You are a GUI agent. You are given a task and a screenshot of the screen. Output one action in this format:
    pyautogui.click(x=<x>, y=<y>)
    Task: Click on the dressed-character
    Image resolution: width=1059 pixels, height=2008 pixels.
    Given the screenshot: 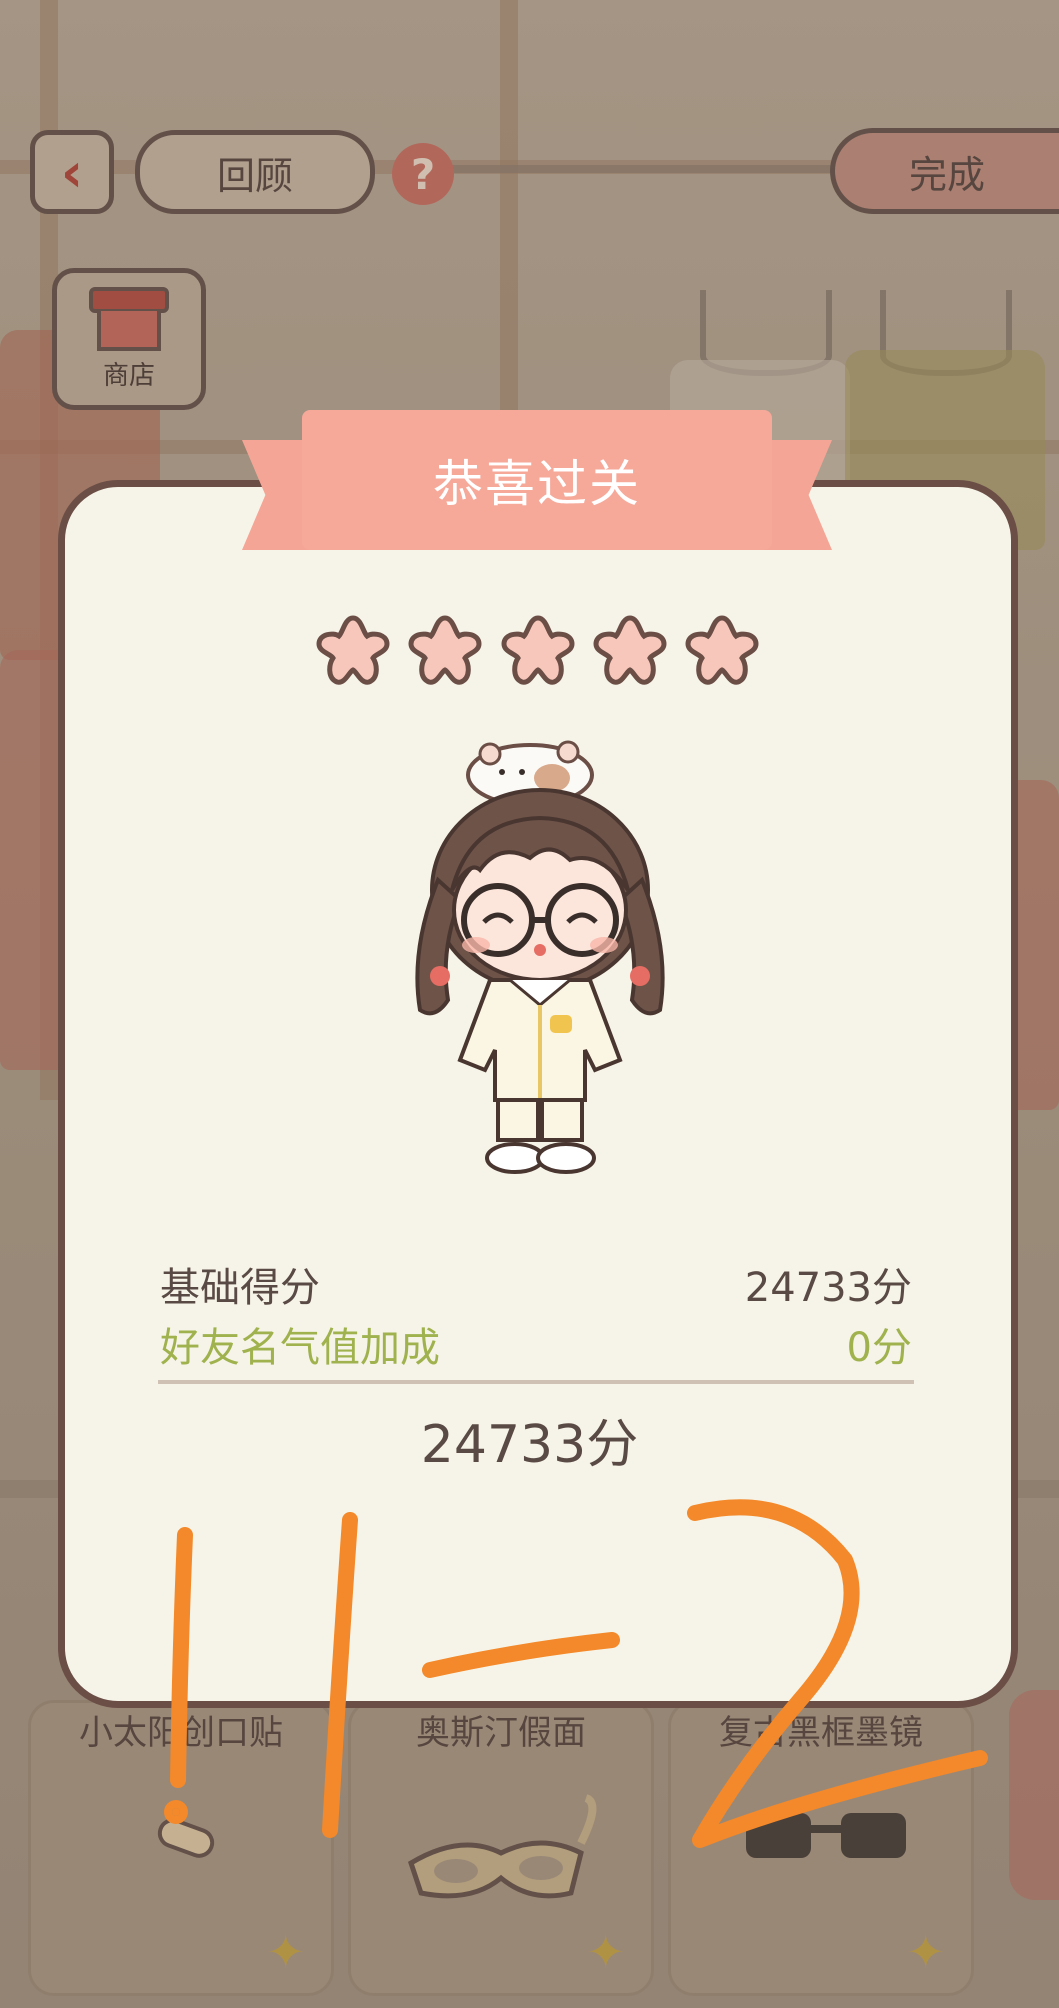 What is the action you would take?
    pyautogui.click(x=540, y=957)
    